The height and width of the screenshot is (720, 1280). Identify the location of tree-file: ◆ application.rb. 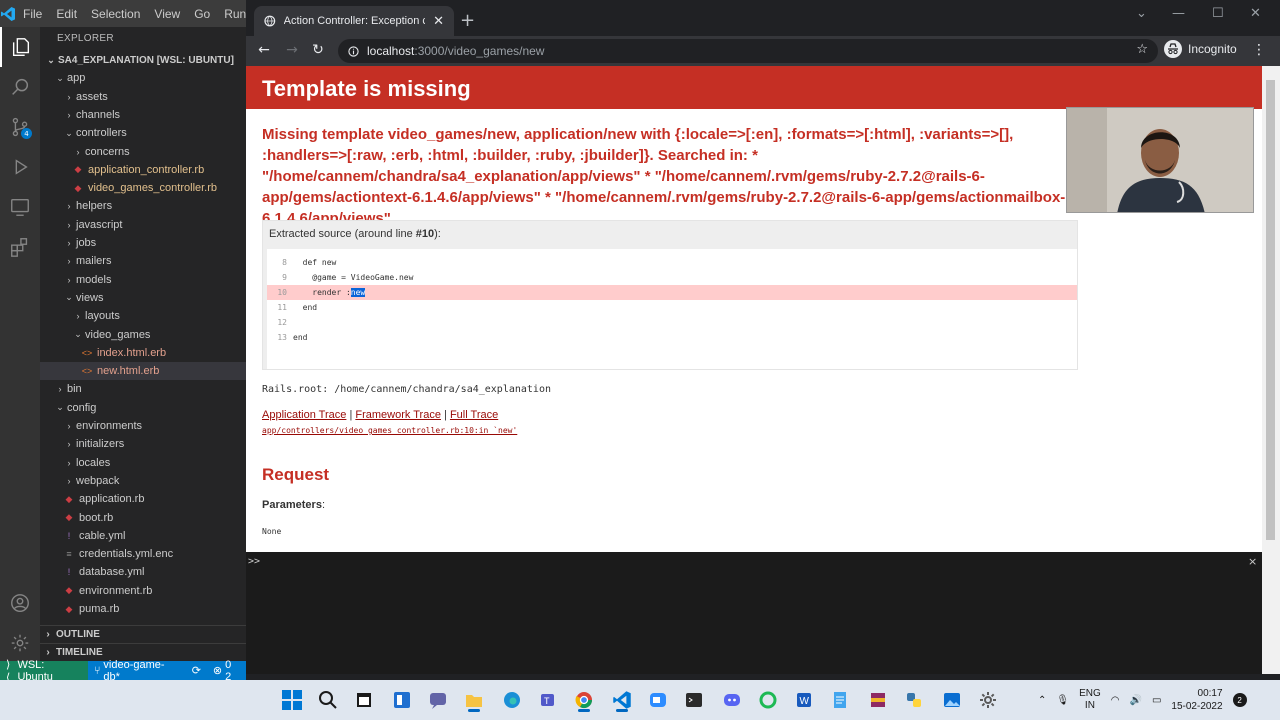
(143, 499).